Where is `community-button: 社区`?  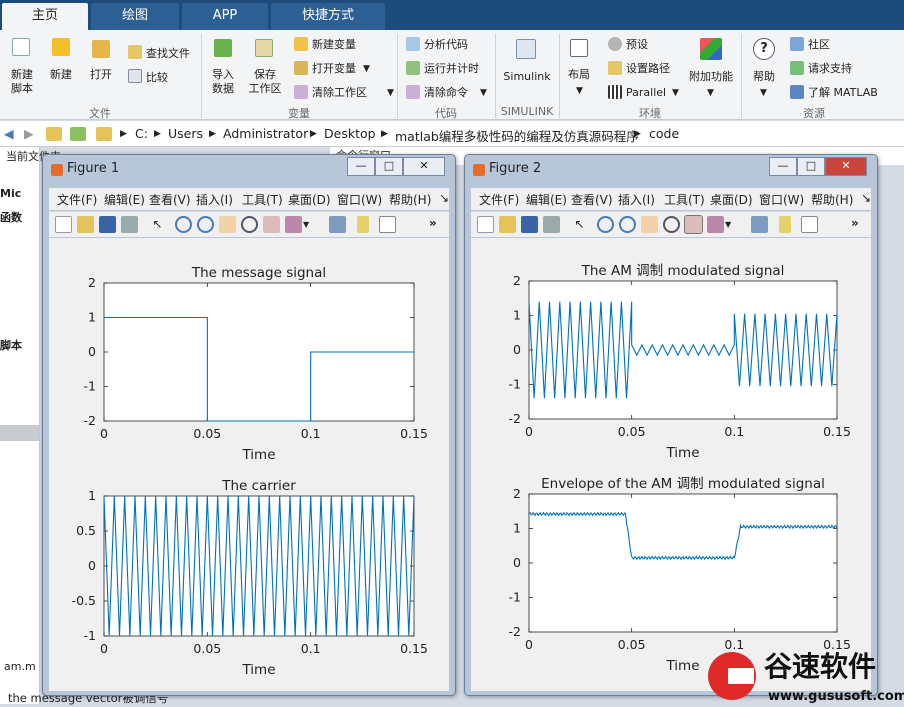 community-button: 社区 is located at coordinates (819, 45).